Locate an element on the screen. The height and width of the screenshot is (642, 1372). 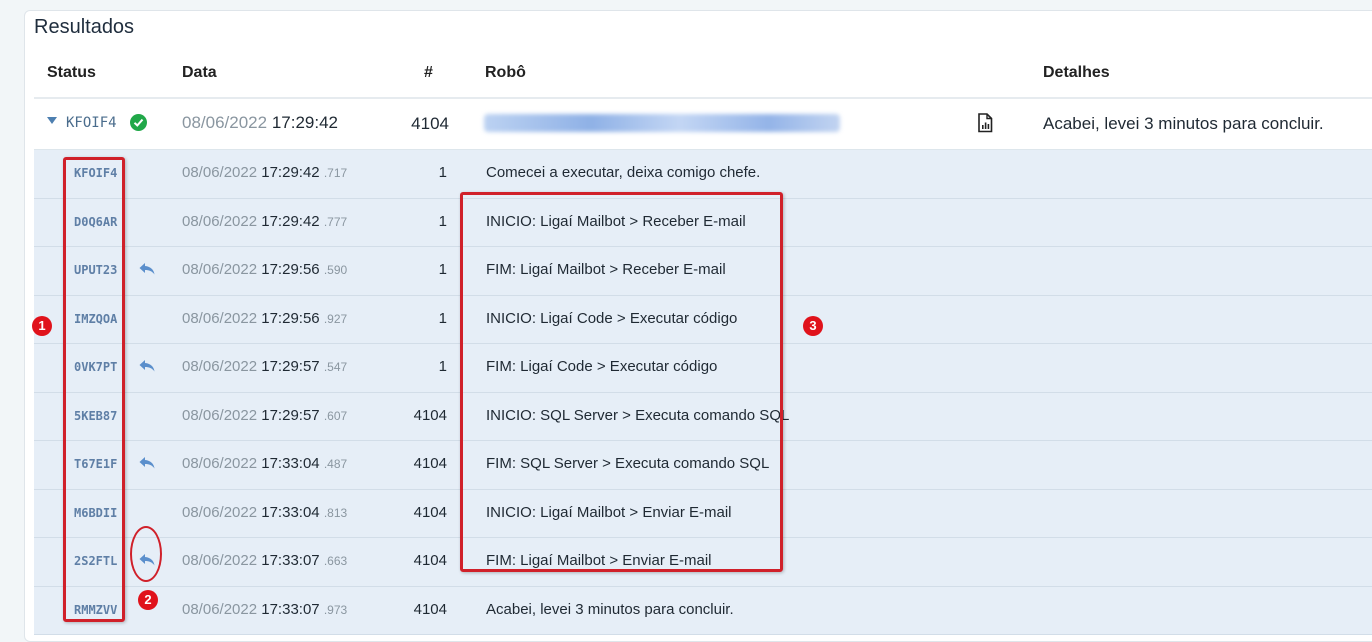
highlight-box-messages is located at coordinates (621, 382).